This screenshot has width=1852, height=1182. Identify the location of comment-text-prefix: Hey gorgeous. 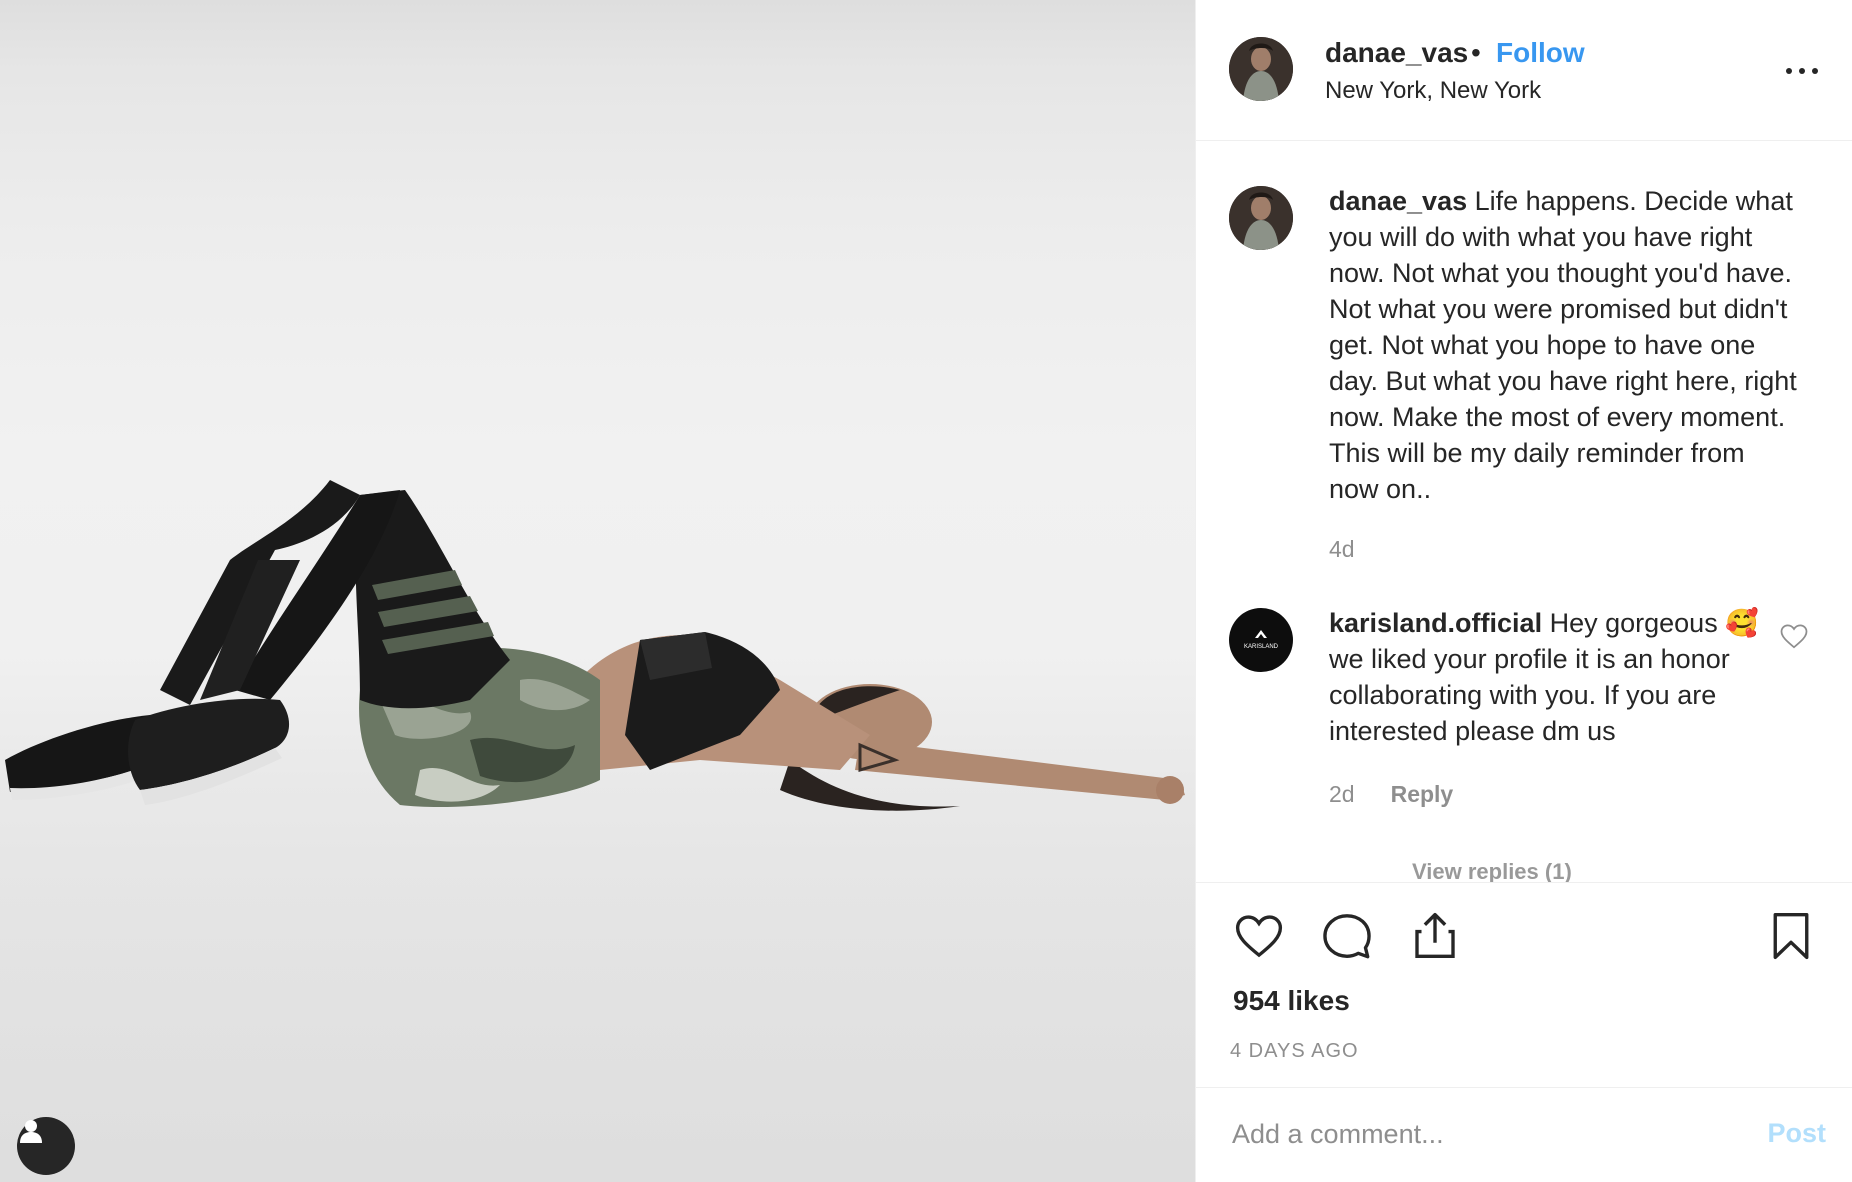
(1637, 623).